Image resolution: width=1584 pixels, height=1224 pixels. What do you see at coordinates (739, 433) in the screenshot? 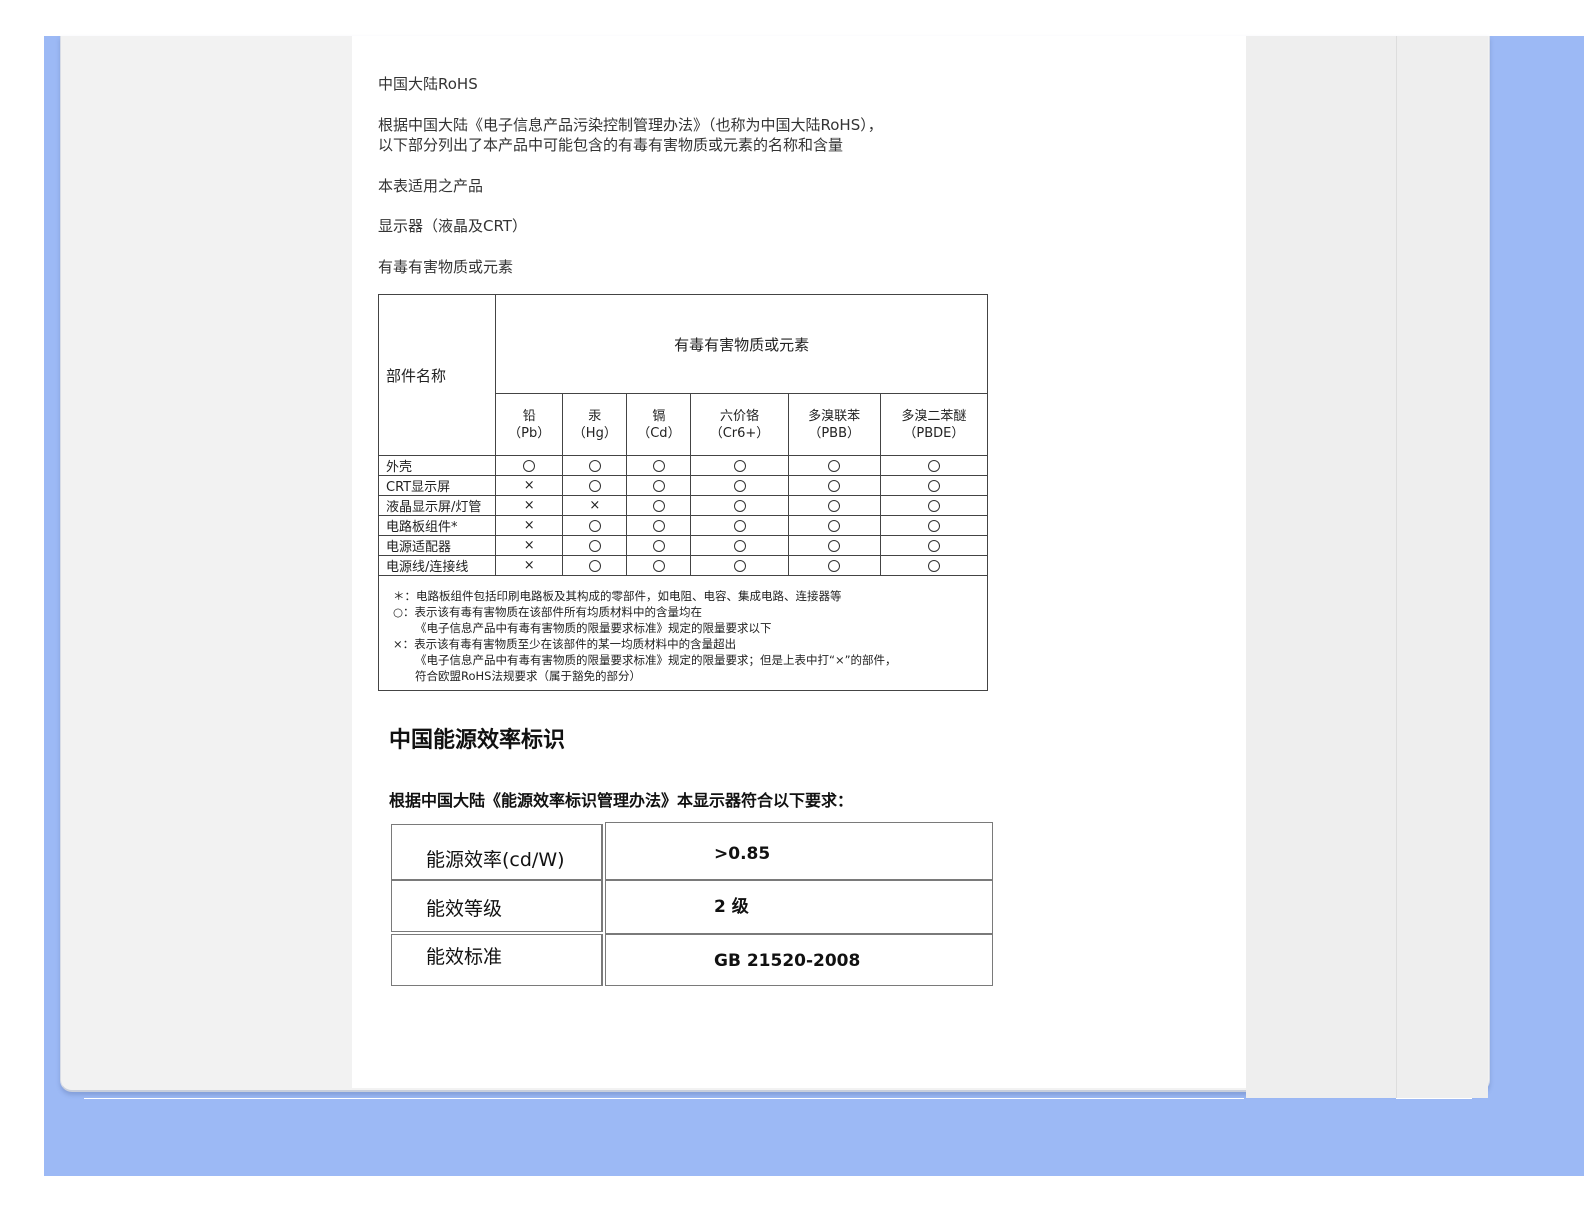
I see `substance-symbol: （Cr6+）` at bounding box center [739, 433].